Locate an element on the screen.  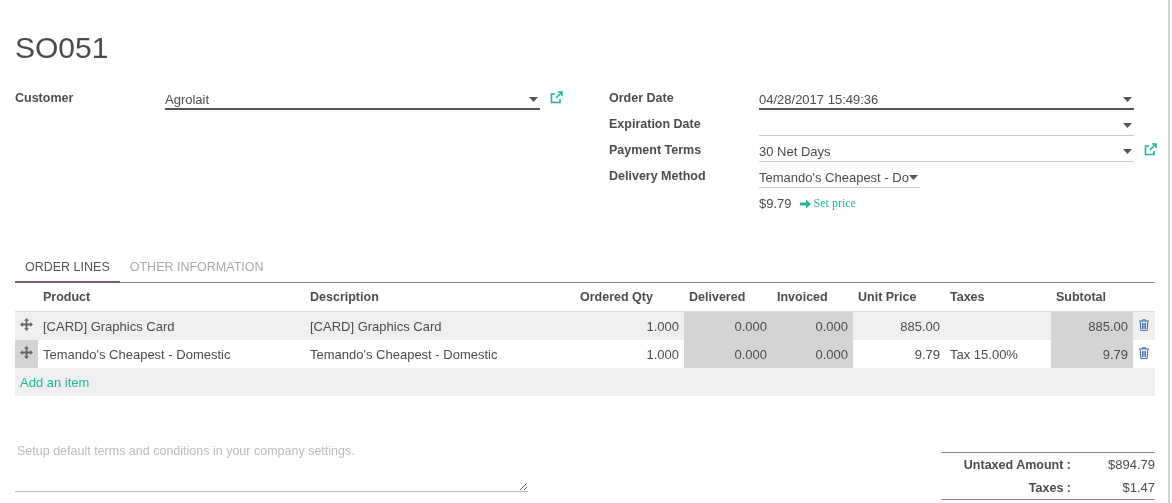
field-label: Customer is located at coordinates (45, 97).